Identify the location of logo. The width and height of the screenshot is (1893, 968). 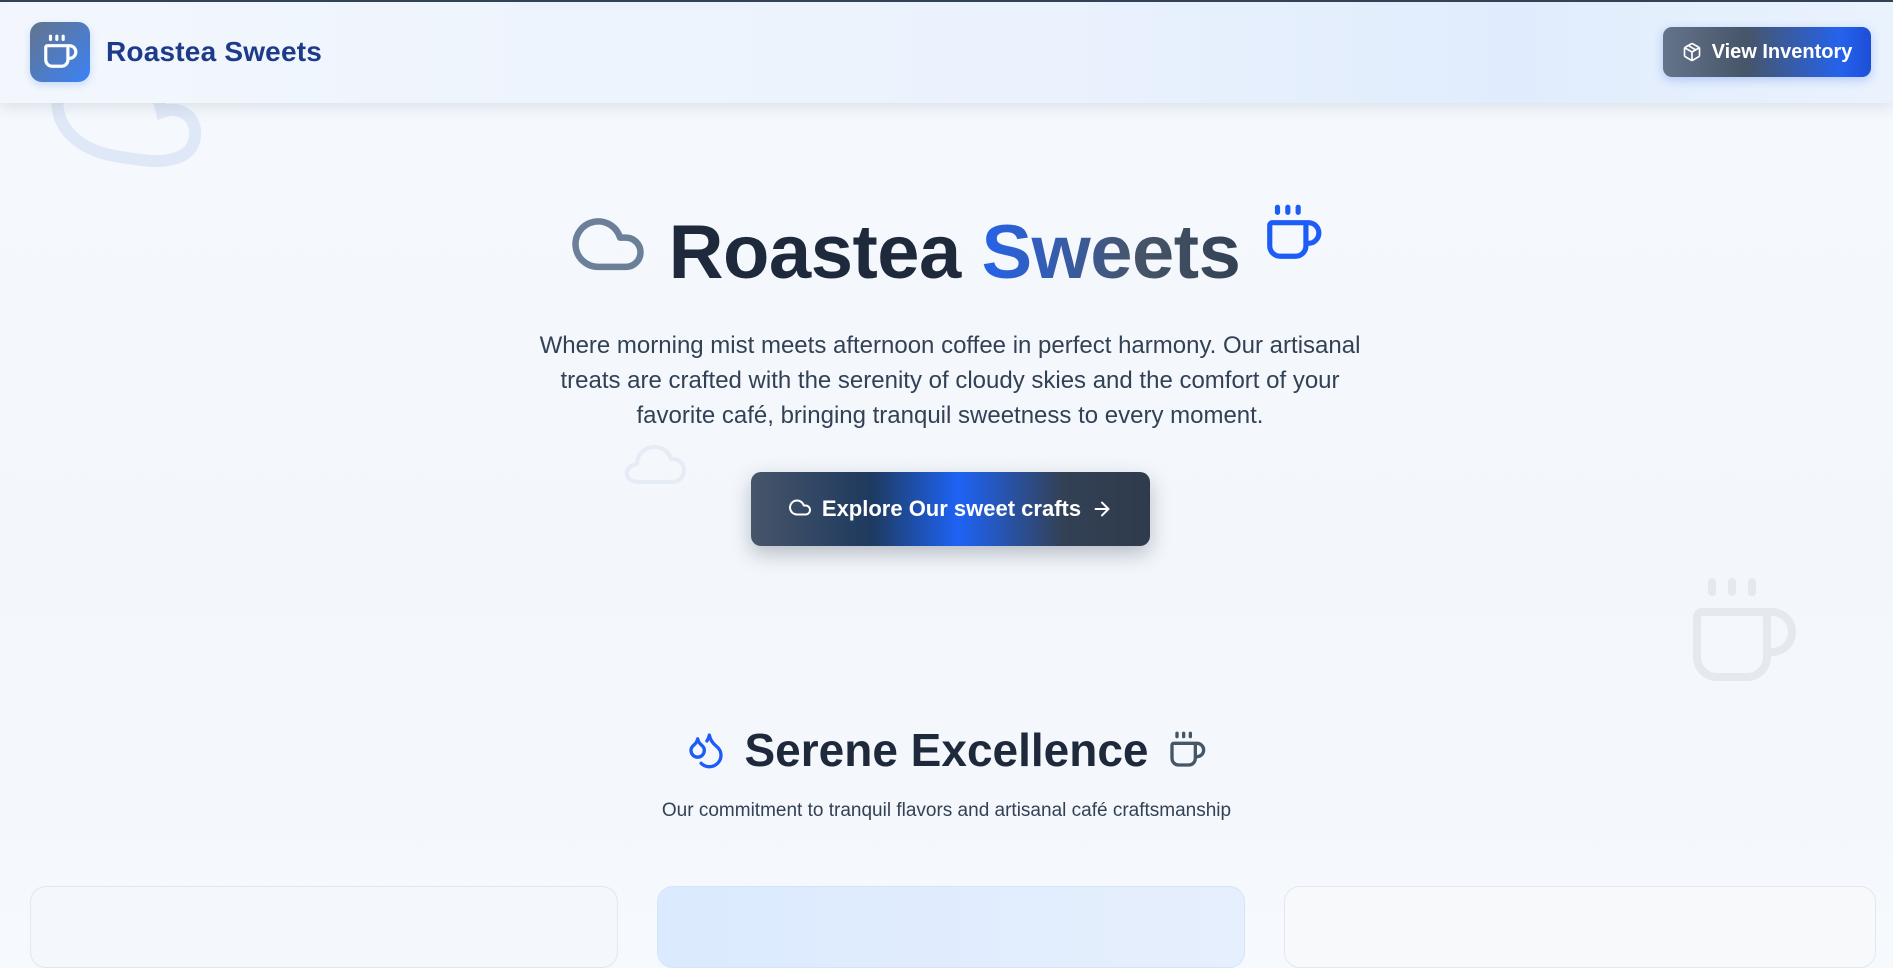
(60, 52).